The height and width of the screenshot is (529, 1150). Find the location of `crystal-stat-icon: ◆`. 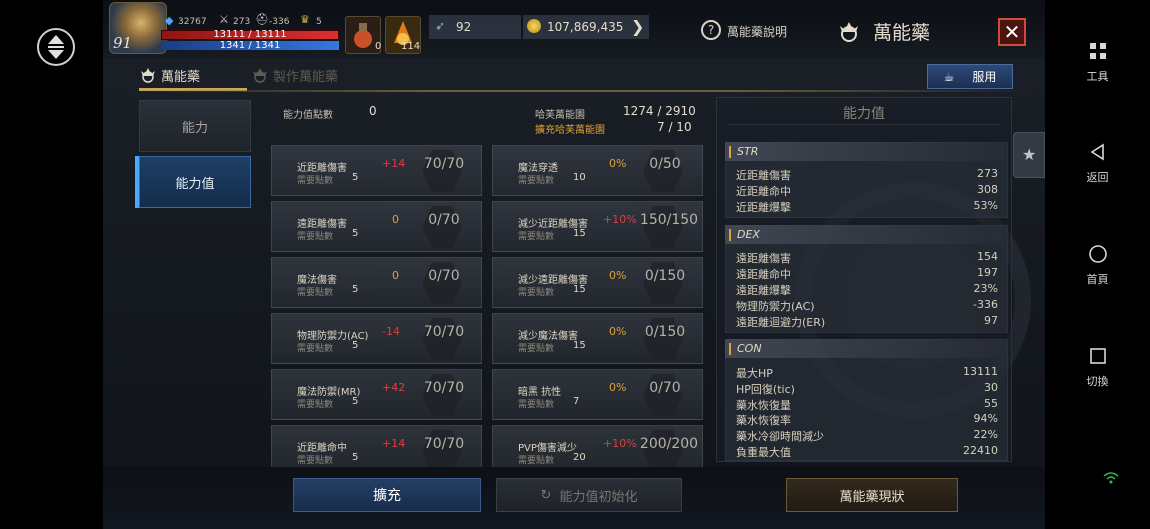

crystal-stat-icon: ◆ is located at coordinates (169, 20).